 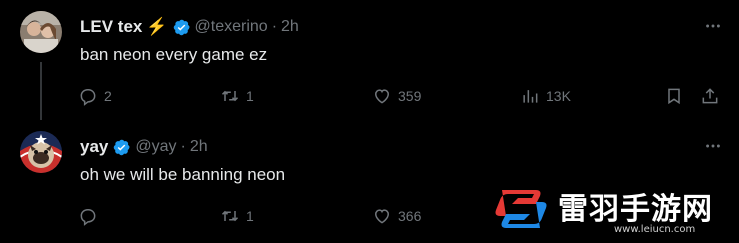 I want to click on display-name: LEV tex, so click(x=111, y=27).